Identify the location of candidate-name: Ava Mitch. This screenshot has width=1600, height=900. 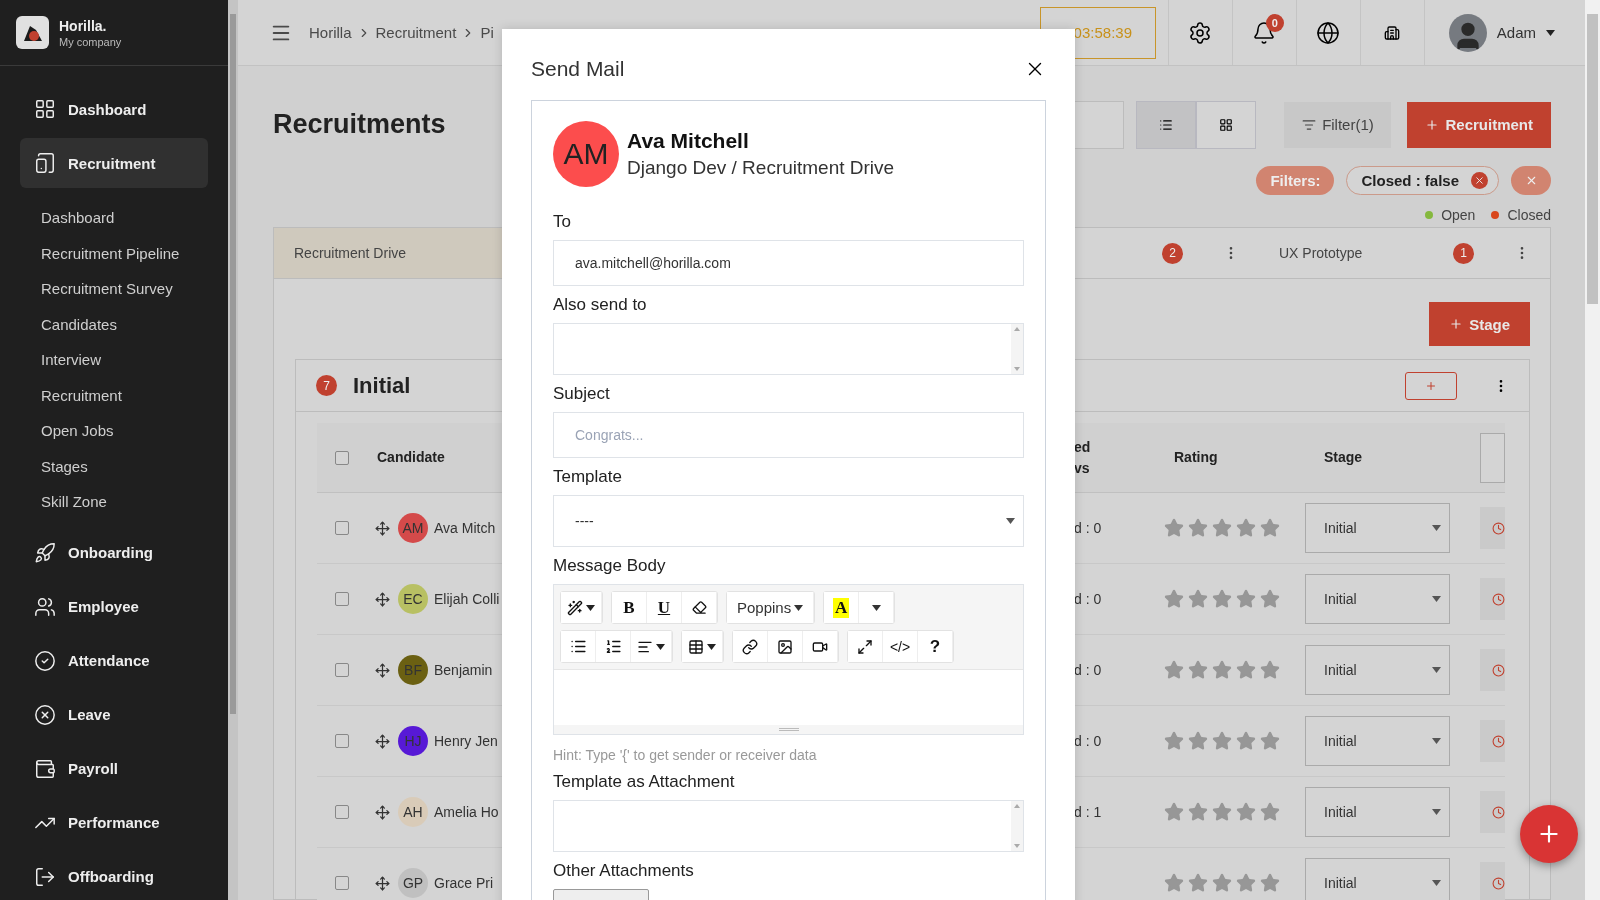
(465, 528).